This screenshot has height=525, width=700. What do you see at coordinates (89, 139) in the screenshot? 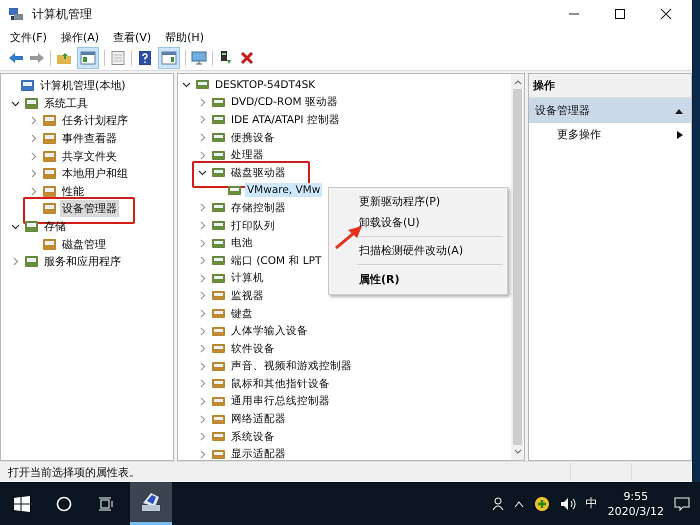
I see `tree-item: 事件查看器` at bounding box center [89, 139].